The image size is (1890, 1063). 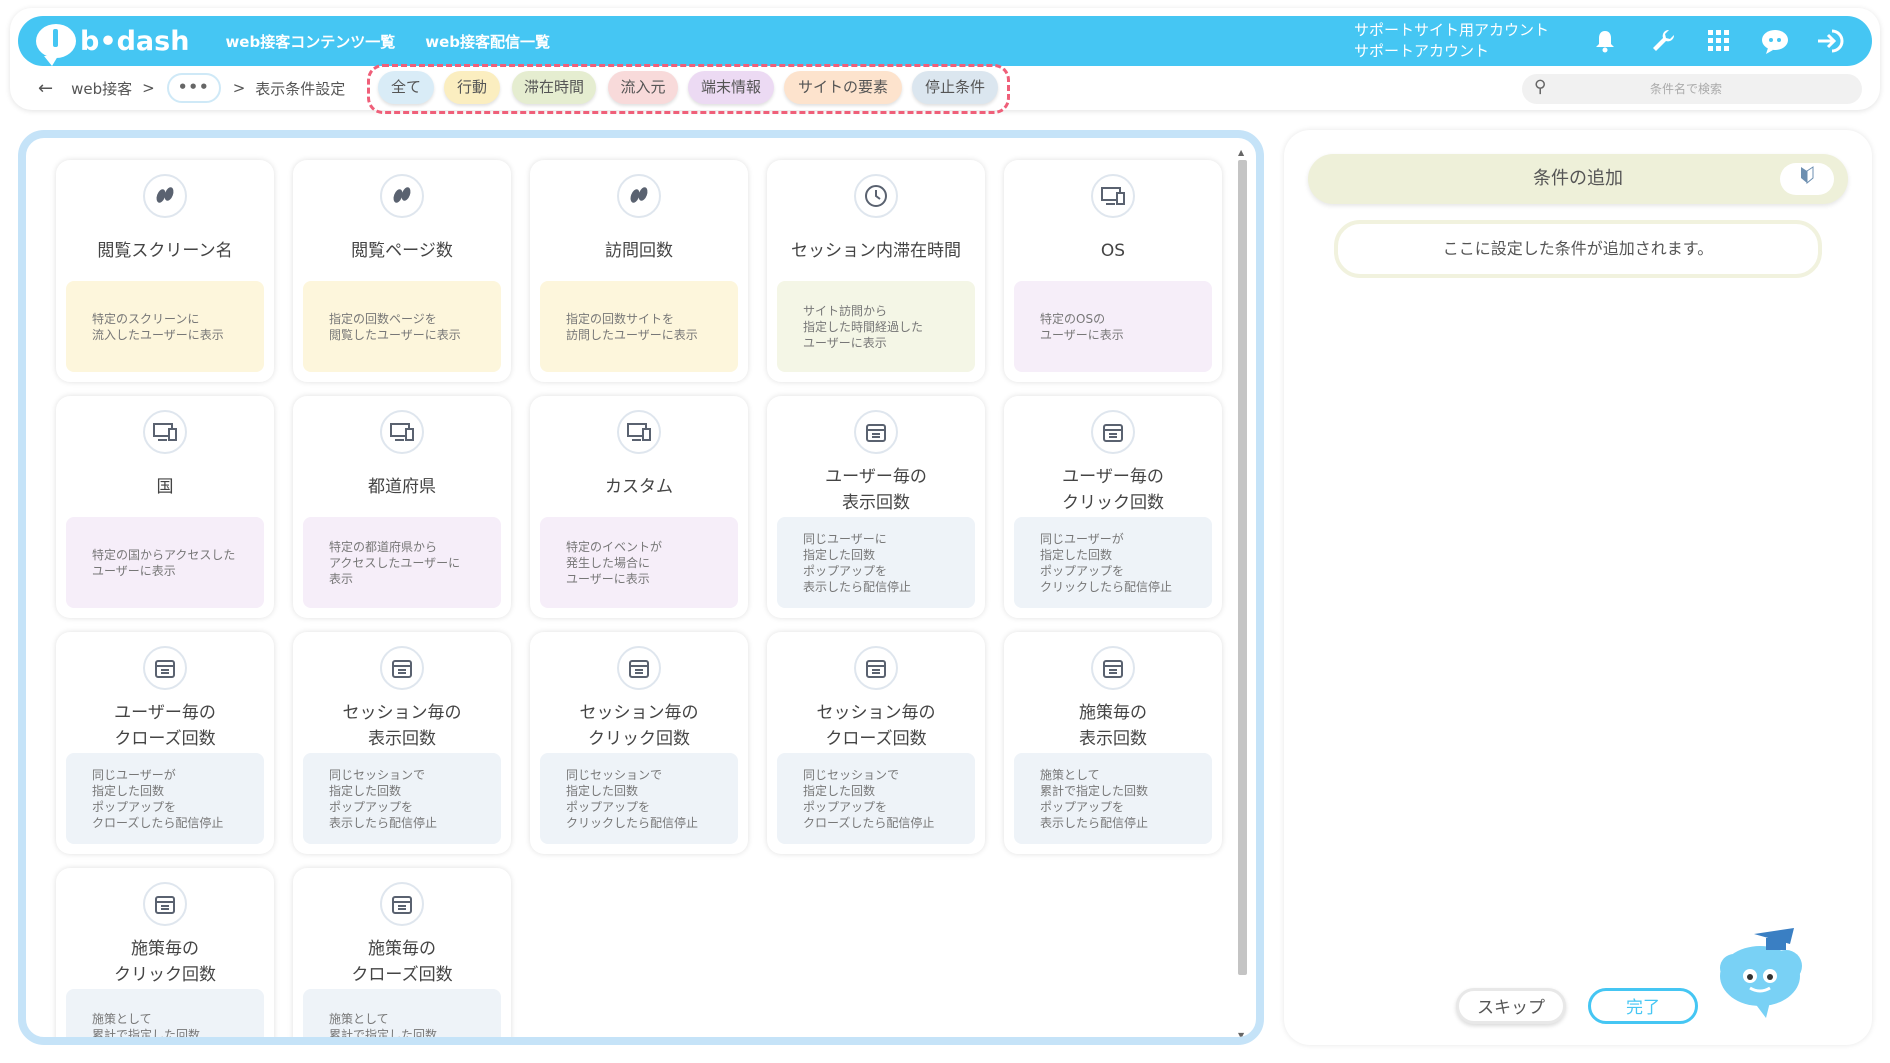 I want to click on back-arrow-icon: ←, so click(x=45, y=88).